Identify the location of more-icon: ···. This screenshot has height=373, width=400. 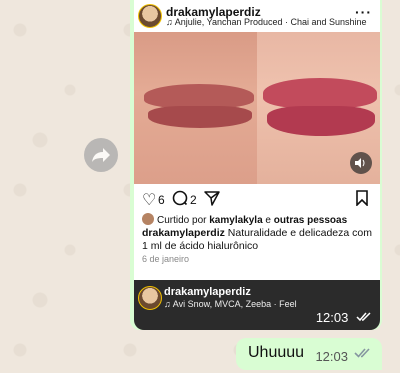
(363, 12).